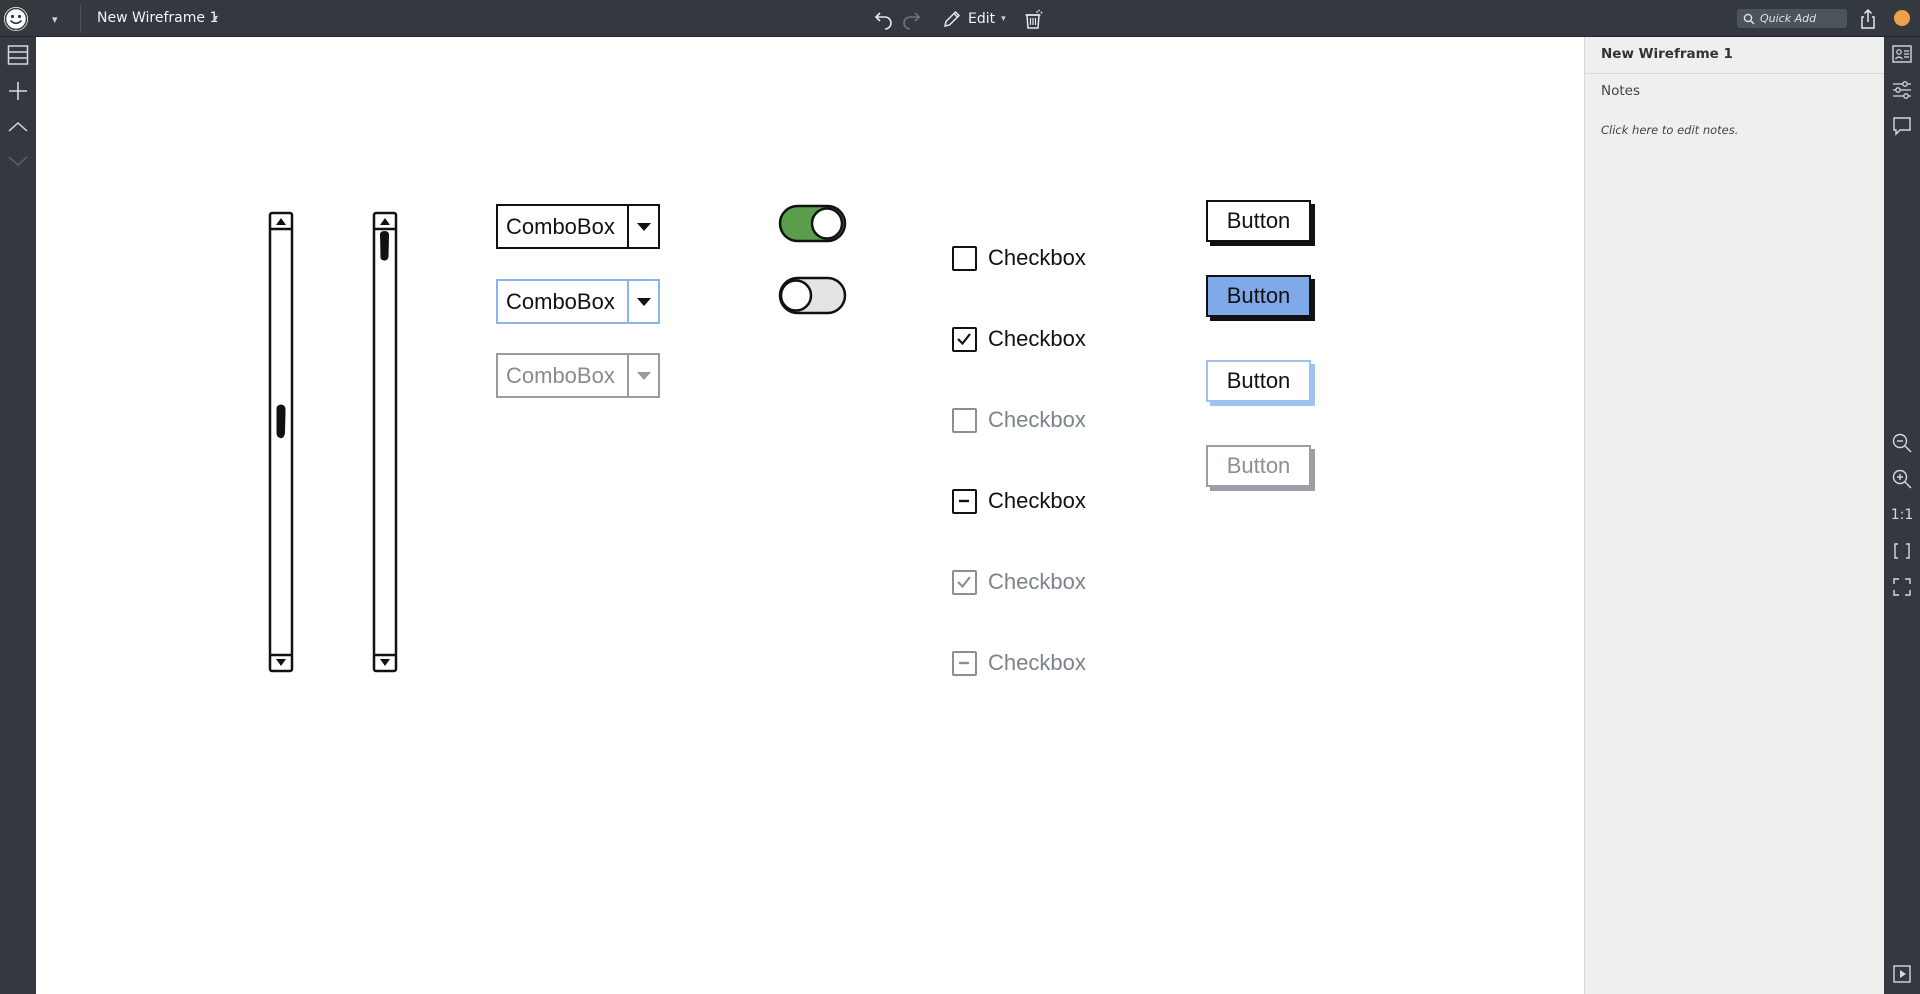 The height and width of the screenshot is (994, 1920). I want to click on toggle-switch-off, so click(813, 296).